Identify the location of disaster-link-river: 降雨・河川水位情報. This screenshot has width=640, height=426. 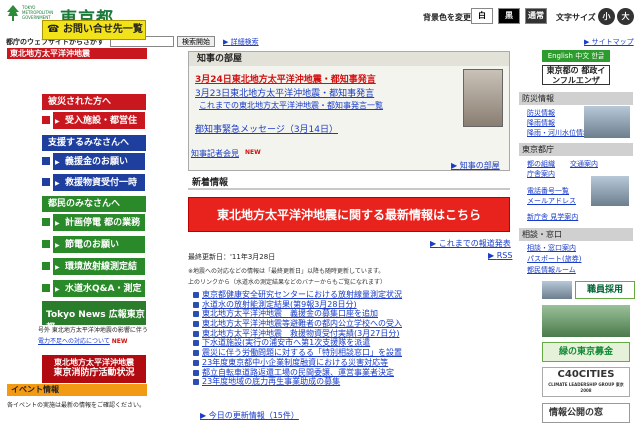
(558, 133).